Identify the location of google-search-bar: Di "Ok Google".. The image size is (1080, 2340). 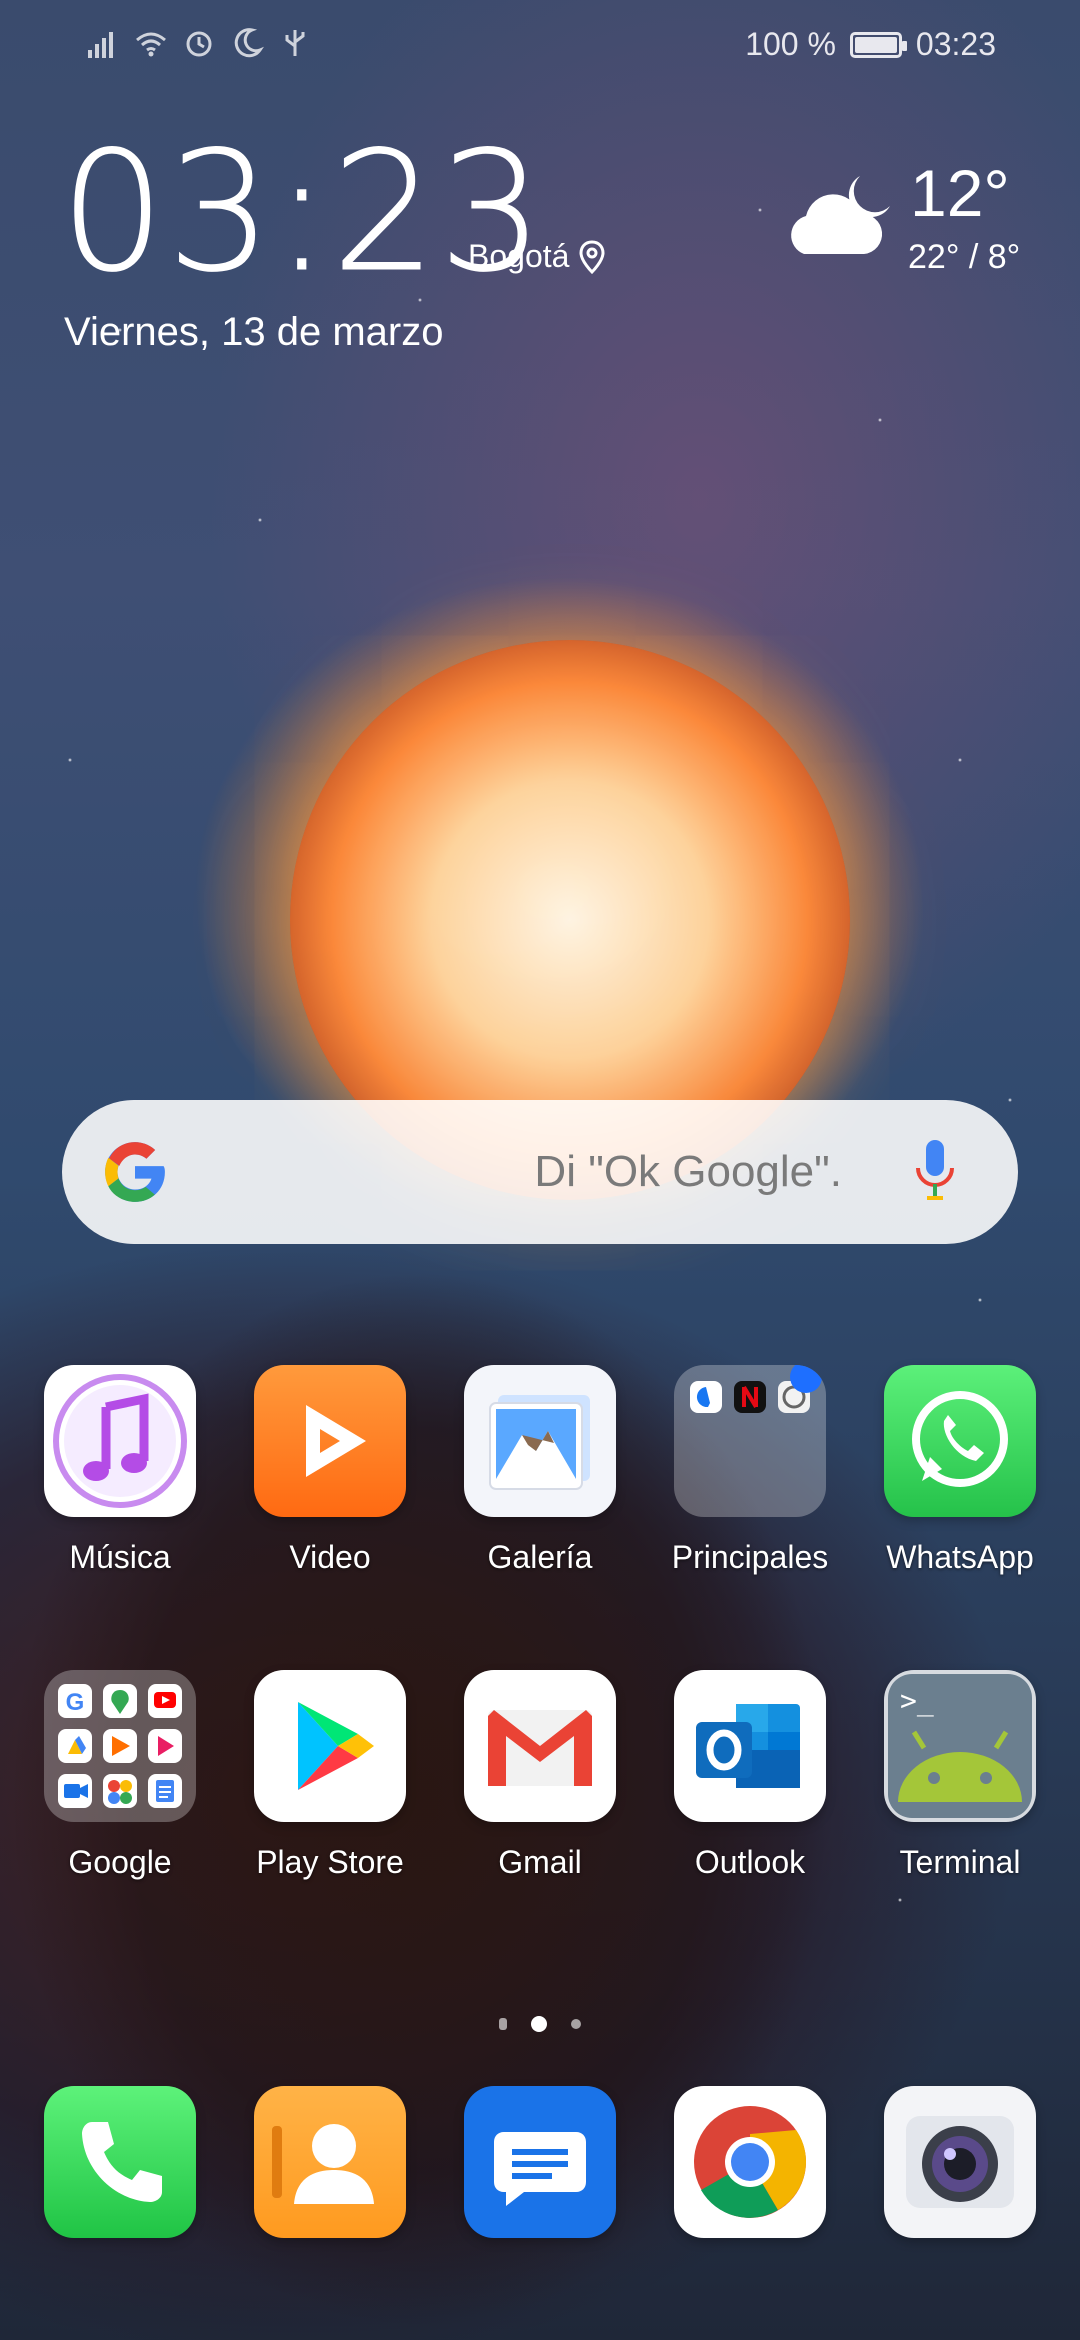
(540, 1172).